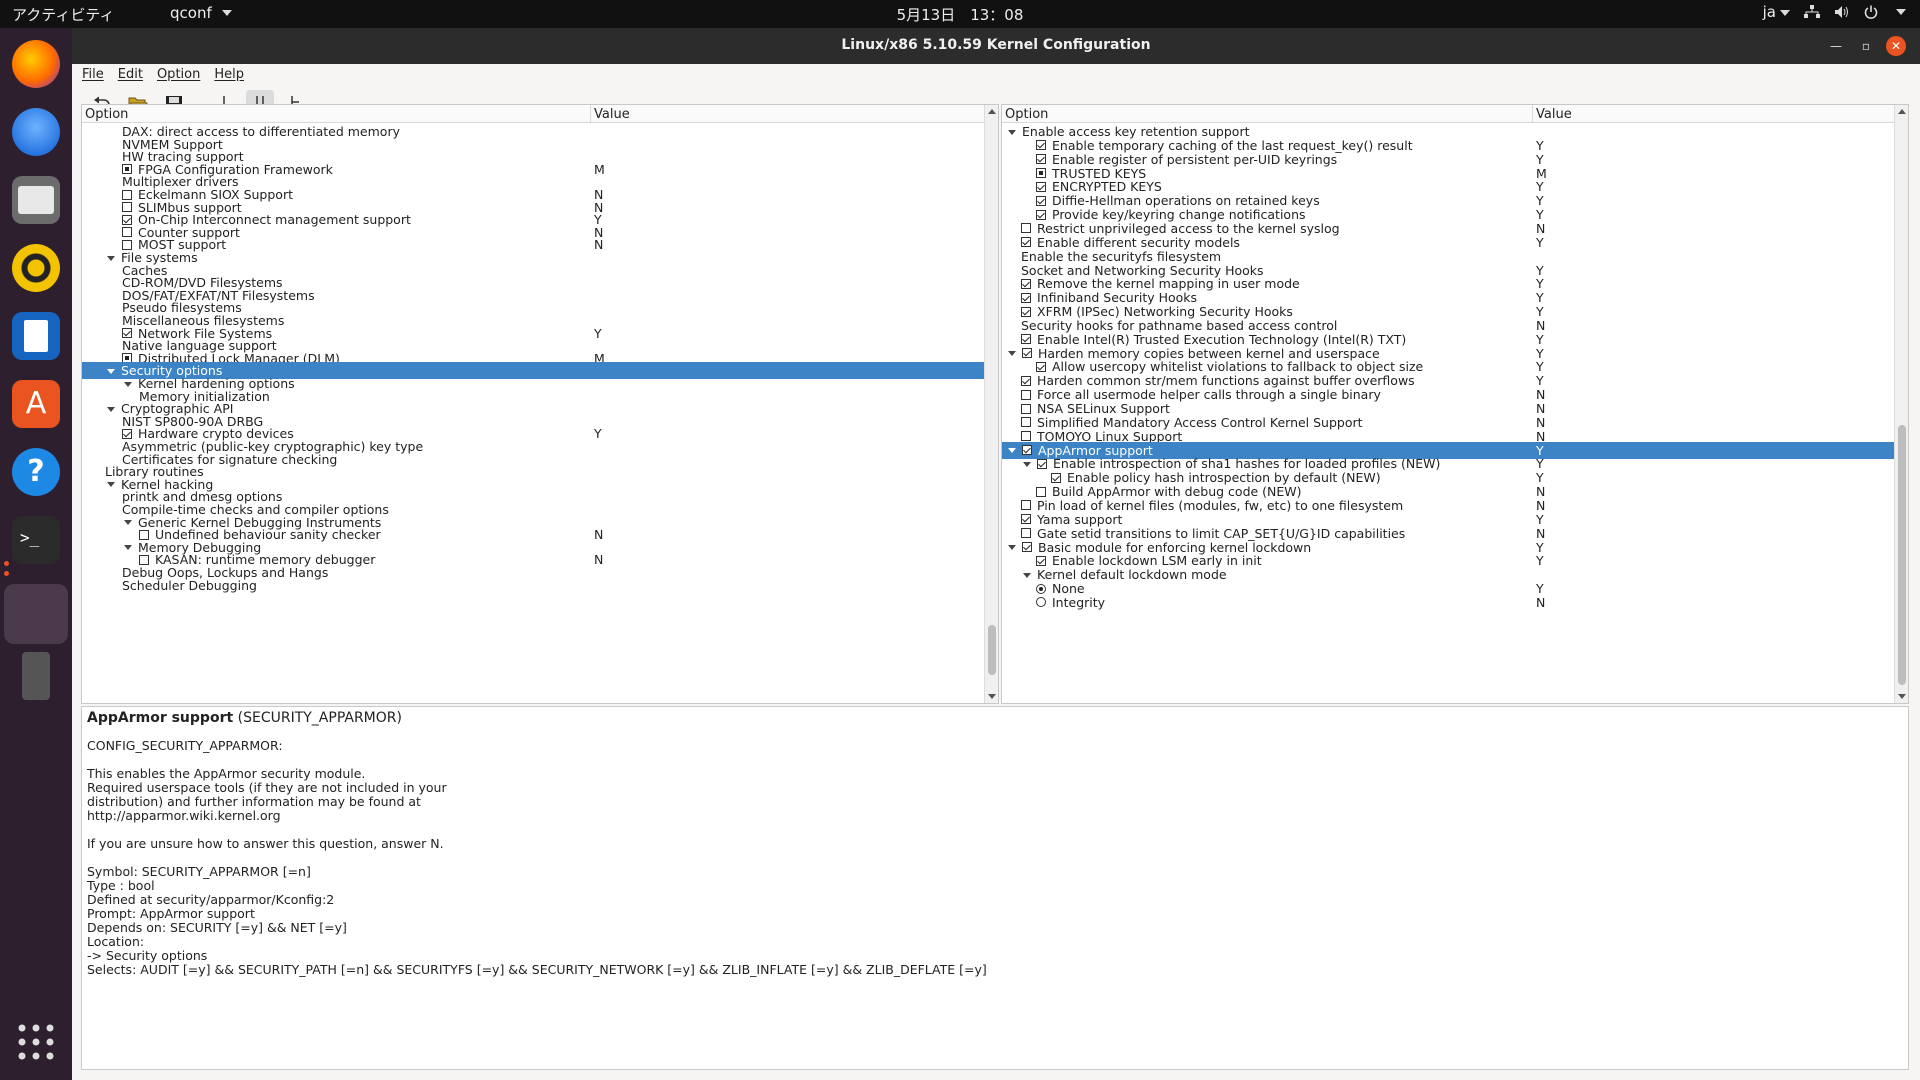 The width and height of the screenshot is (1920, 1080). What do you see at coordinates (36, 64) in the screenshot?
I see `firefox-icon` at bounding box center [36, 64].